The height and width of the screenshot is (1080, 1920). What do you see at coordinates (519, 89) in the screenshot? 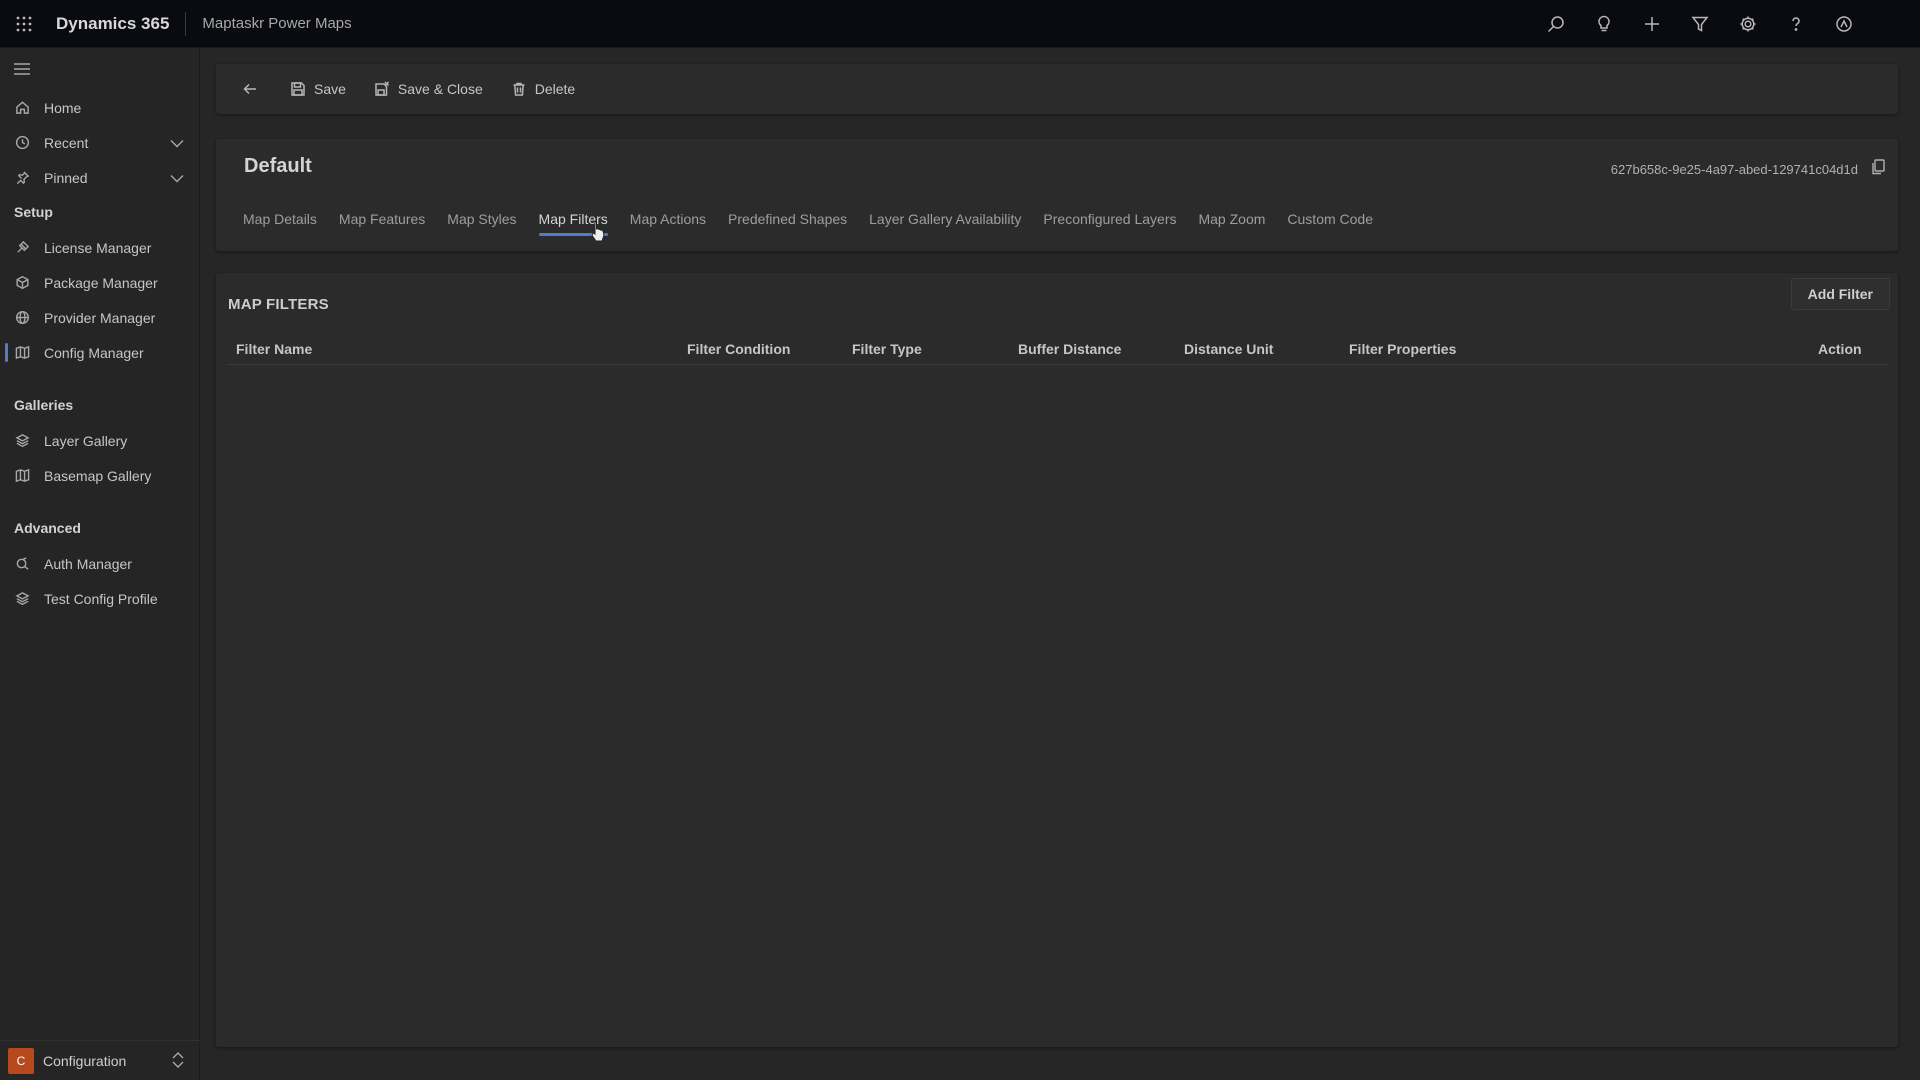
I see `trash-icon` at bounding box center [519, 89].